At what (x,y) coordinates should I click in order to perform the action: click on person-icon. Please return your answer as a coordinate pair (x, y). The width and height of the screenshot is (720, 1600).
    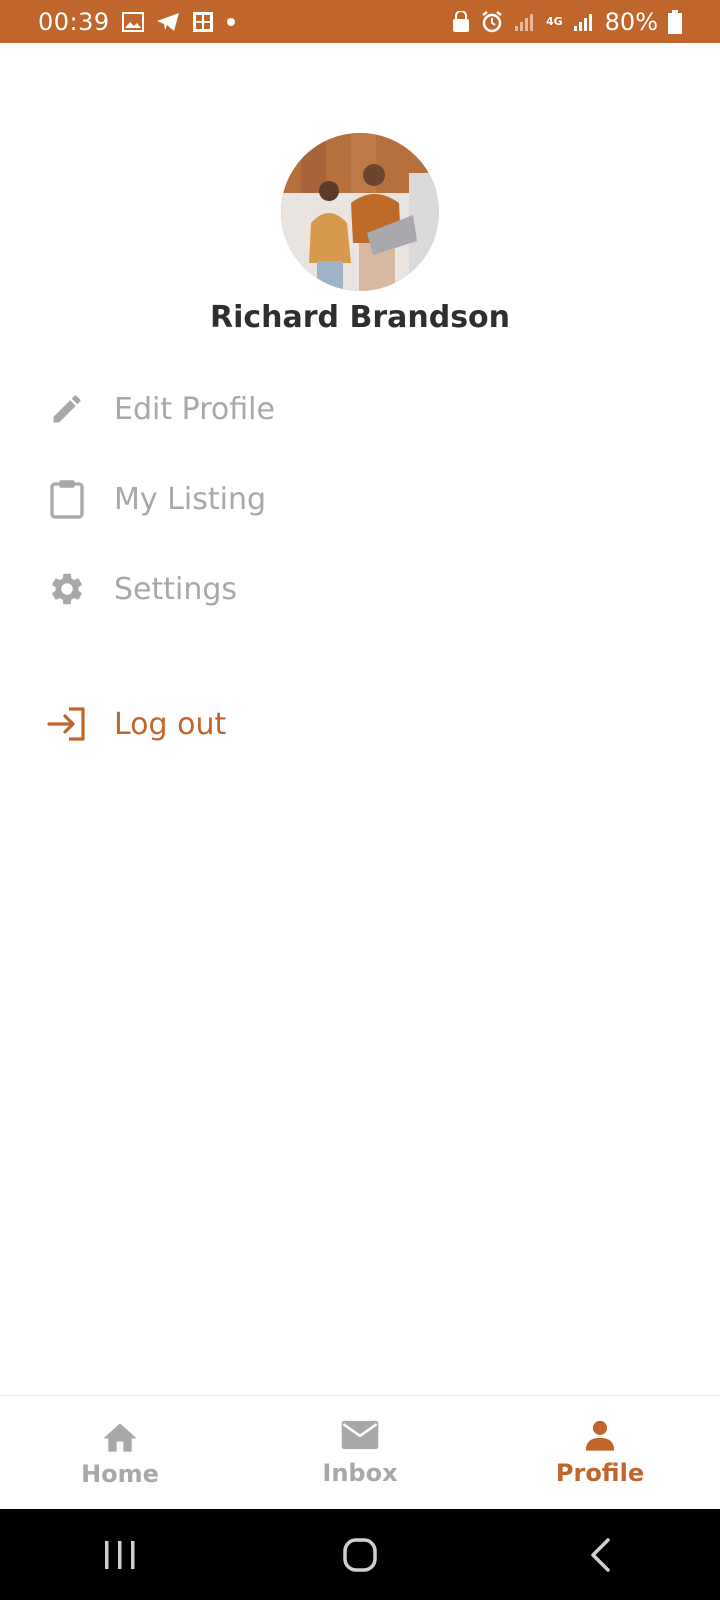
    Looking at the image, I should click on (600, 1437).